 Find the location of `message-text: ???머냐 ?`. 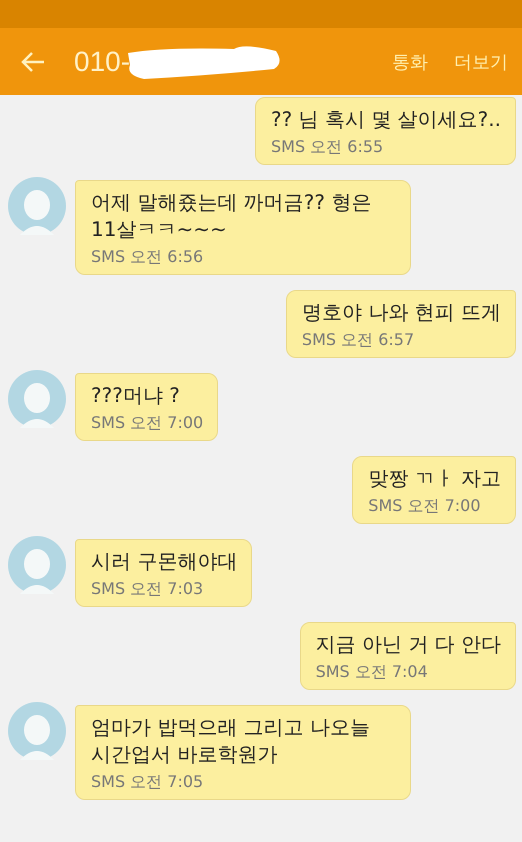

message-text: ???머냐 ? is located at coordinates (136, 395).